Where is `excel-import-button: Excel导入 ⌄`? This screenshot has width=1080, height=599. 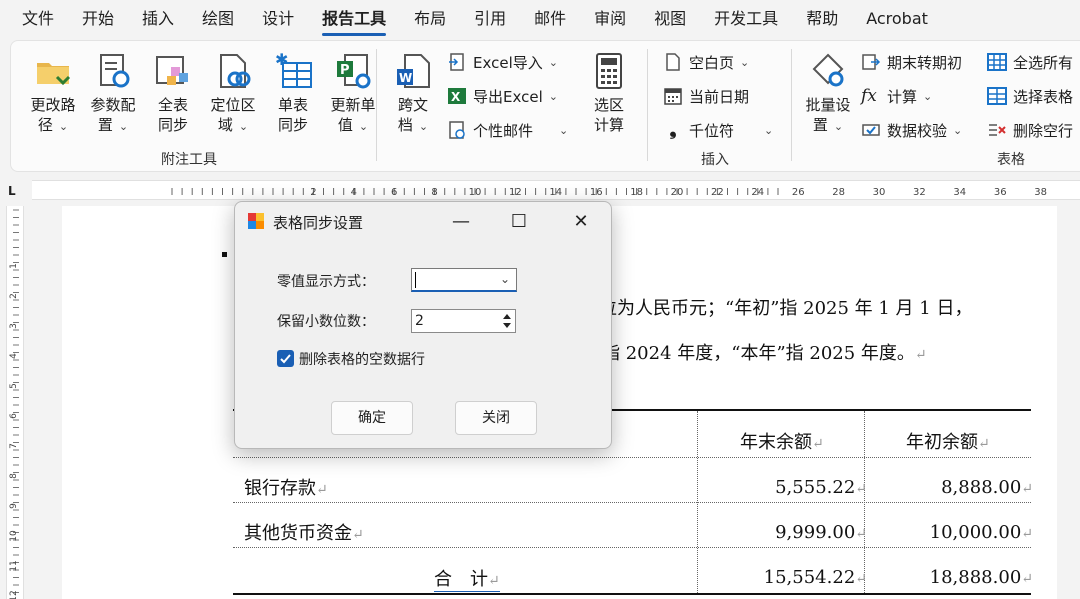 excel-import-button: Excel导入 ⌄ is located at coordinates (502, 62).